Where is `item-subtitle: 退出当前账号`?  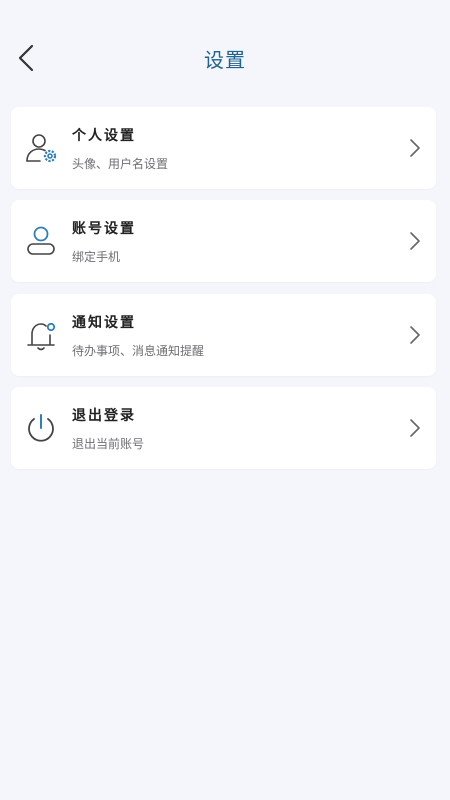 item-subtitle: 退出当前账号 is located at coordinates (108, 444).